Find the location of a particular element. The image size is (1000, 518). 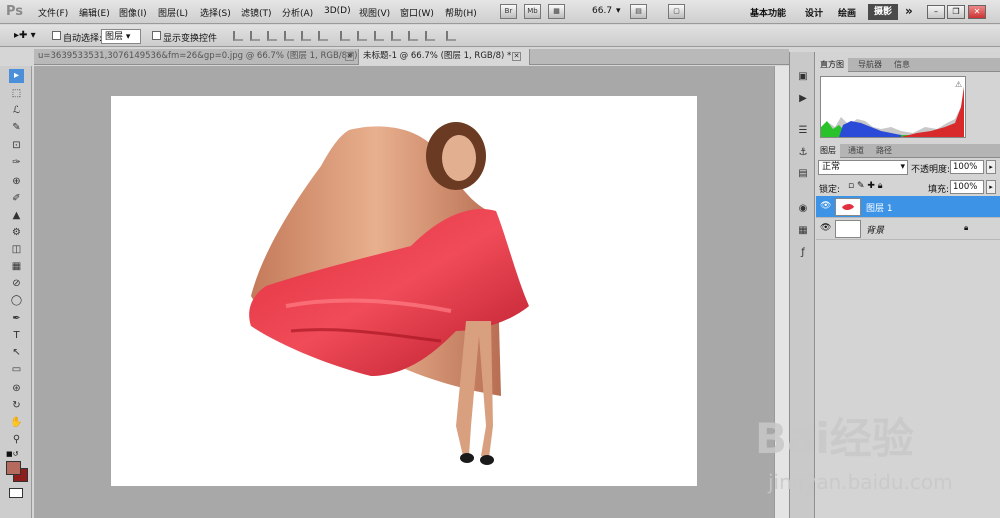

default-colors-icon: ■↺ is located at coordinates (12, 454).